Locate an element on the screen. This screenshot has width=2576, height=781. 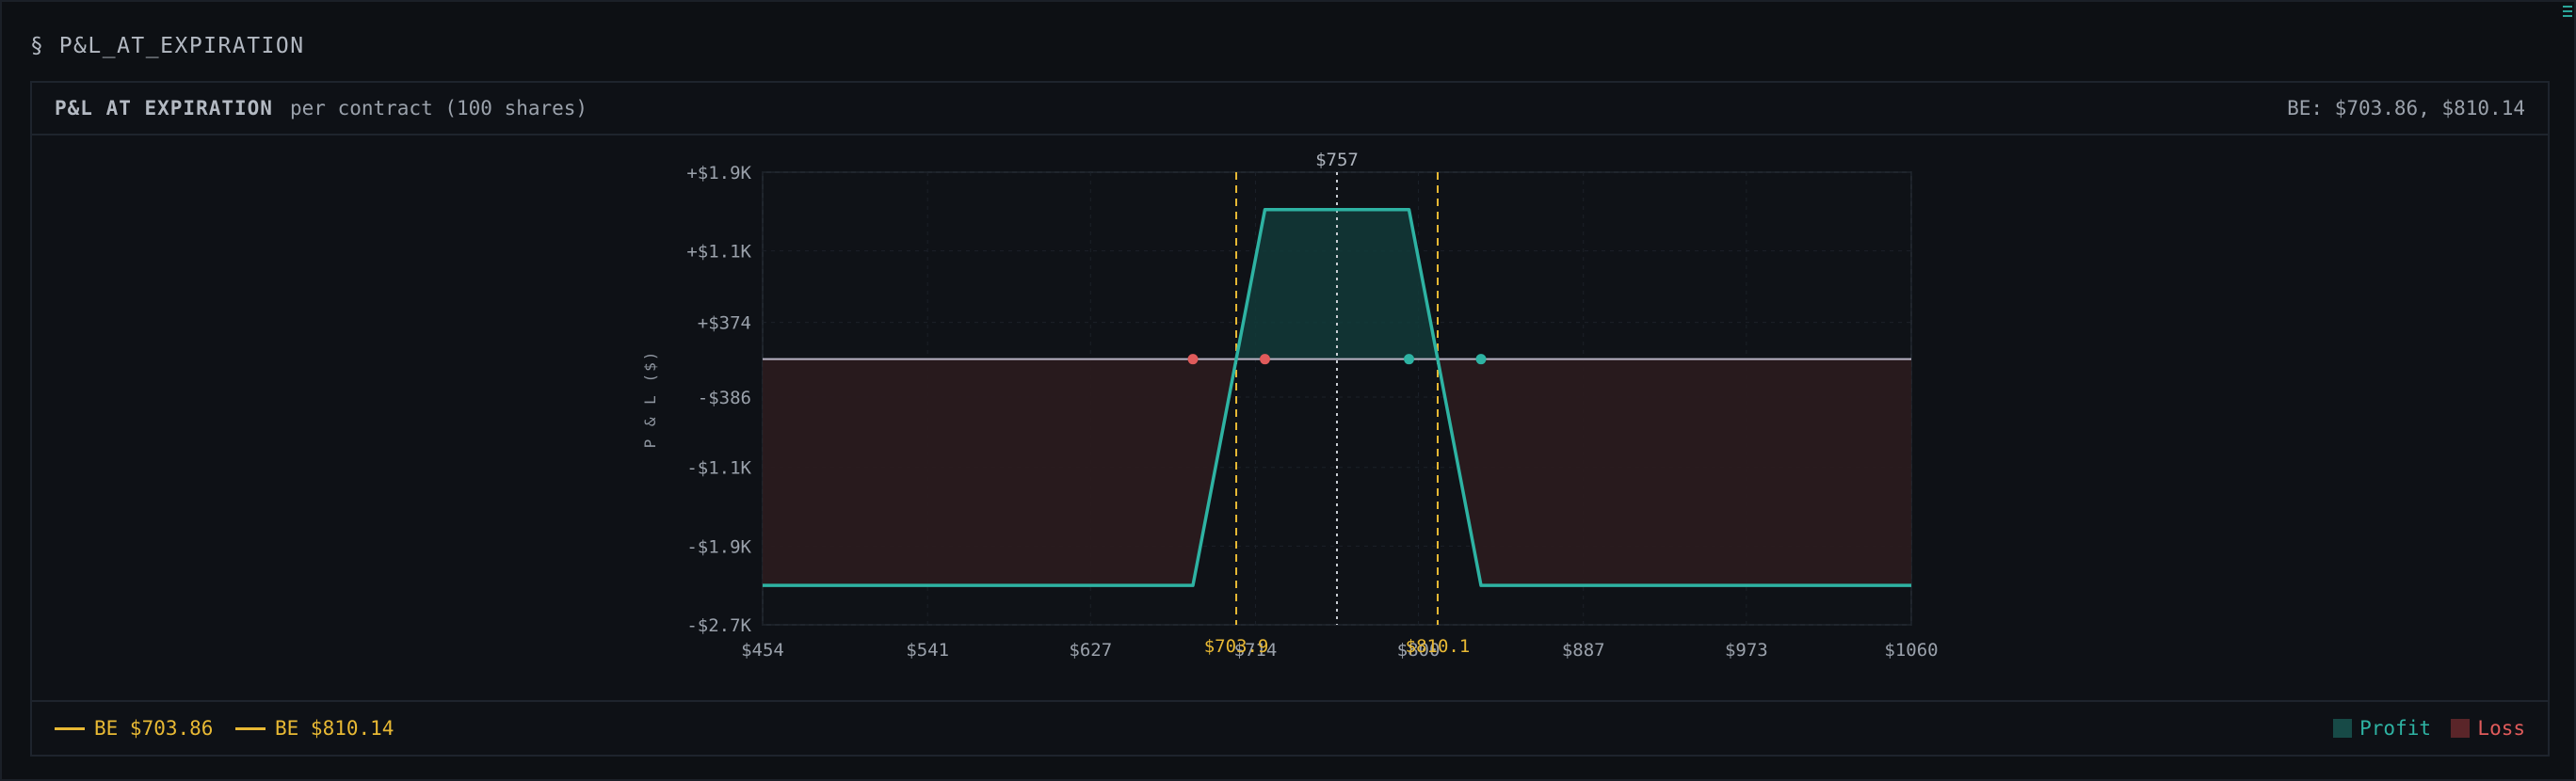
x-tick-label: $1060 is located at coordinates (1911, 650).